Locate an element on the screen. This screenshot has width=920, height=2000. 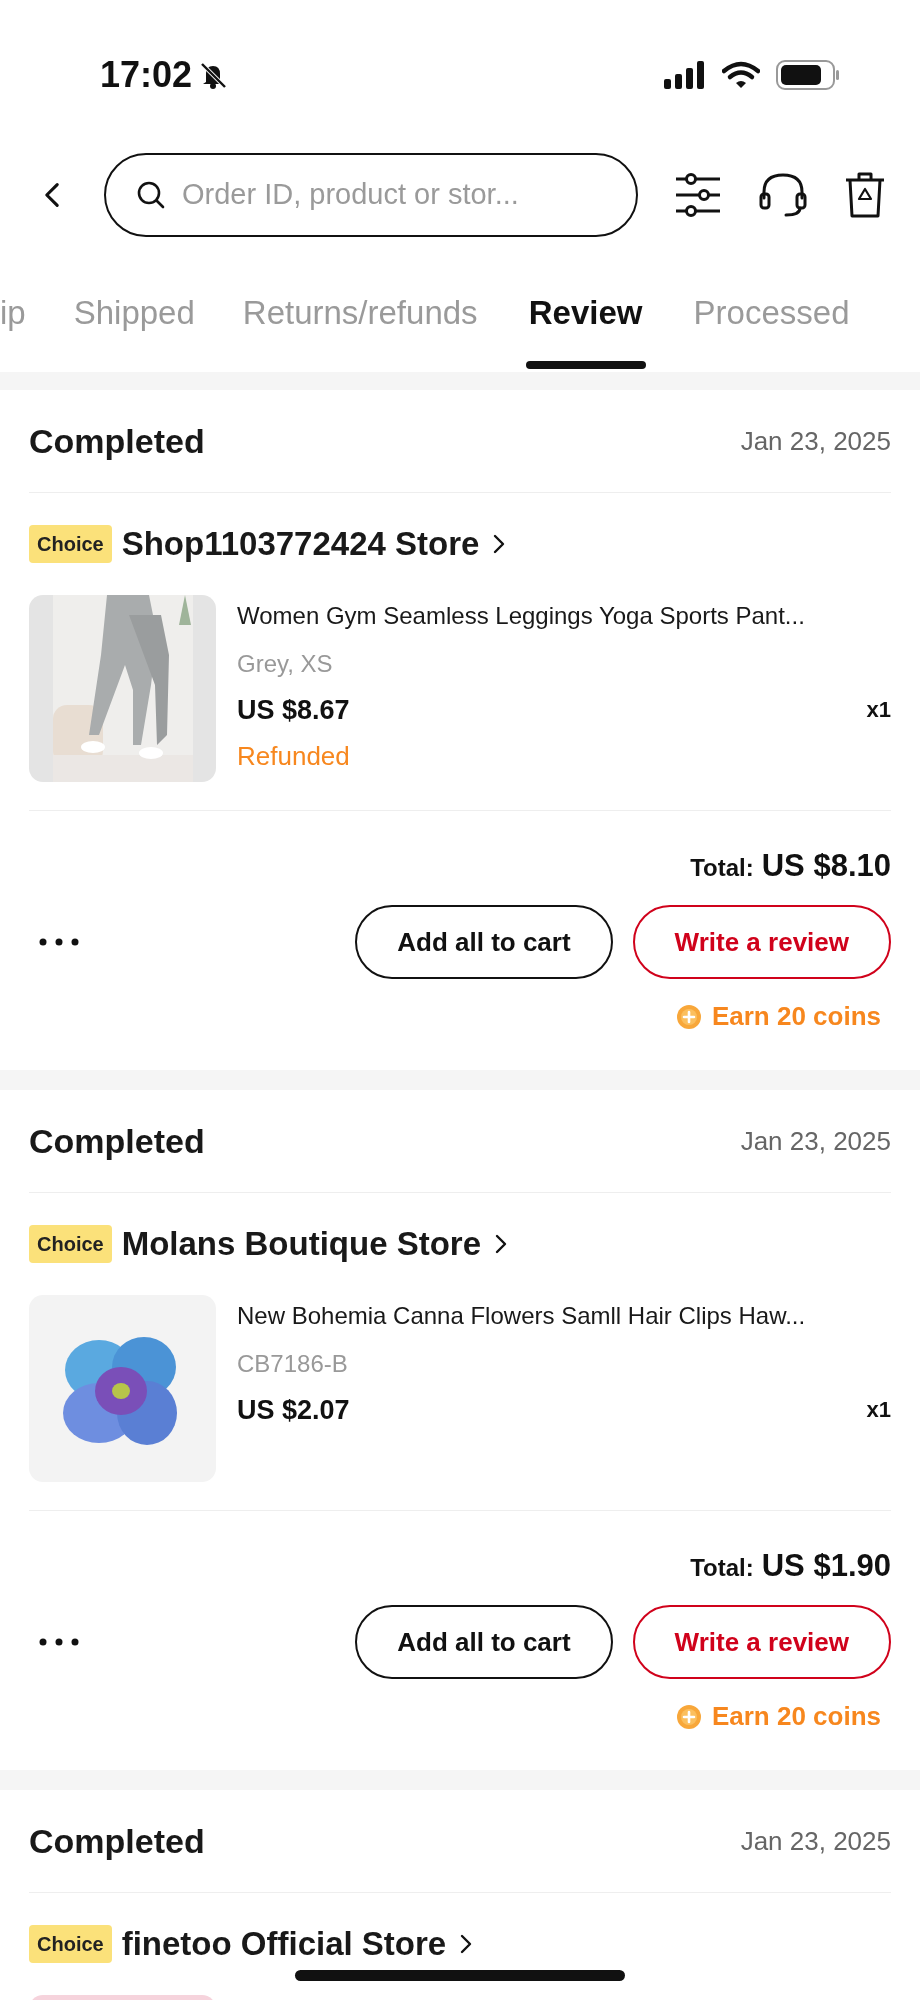
store-link: finetoo Official Store is located at coordinates (297, 1944).